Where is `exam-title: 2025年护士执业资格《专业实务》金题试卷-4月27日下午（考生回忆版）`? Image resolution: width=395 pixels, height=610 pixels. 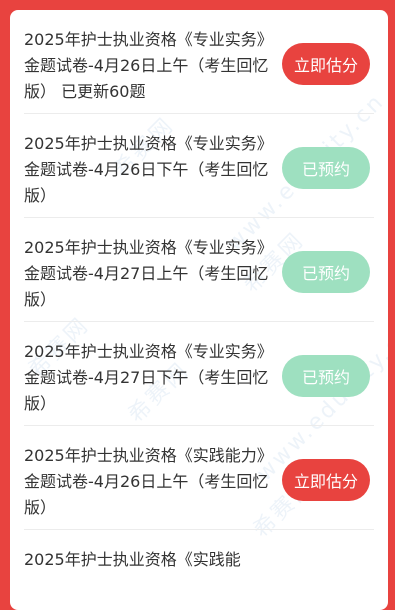
exam-title: 2025年护士执业资格《专业实务》金题试卷-4月27日下午（考生回忆版） is located at coordinates (155, 378).